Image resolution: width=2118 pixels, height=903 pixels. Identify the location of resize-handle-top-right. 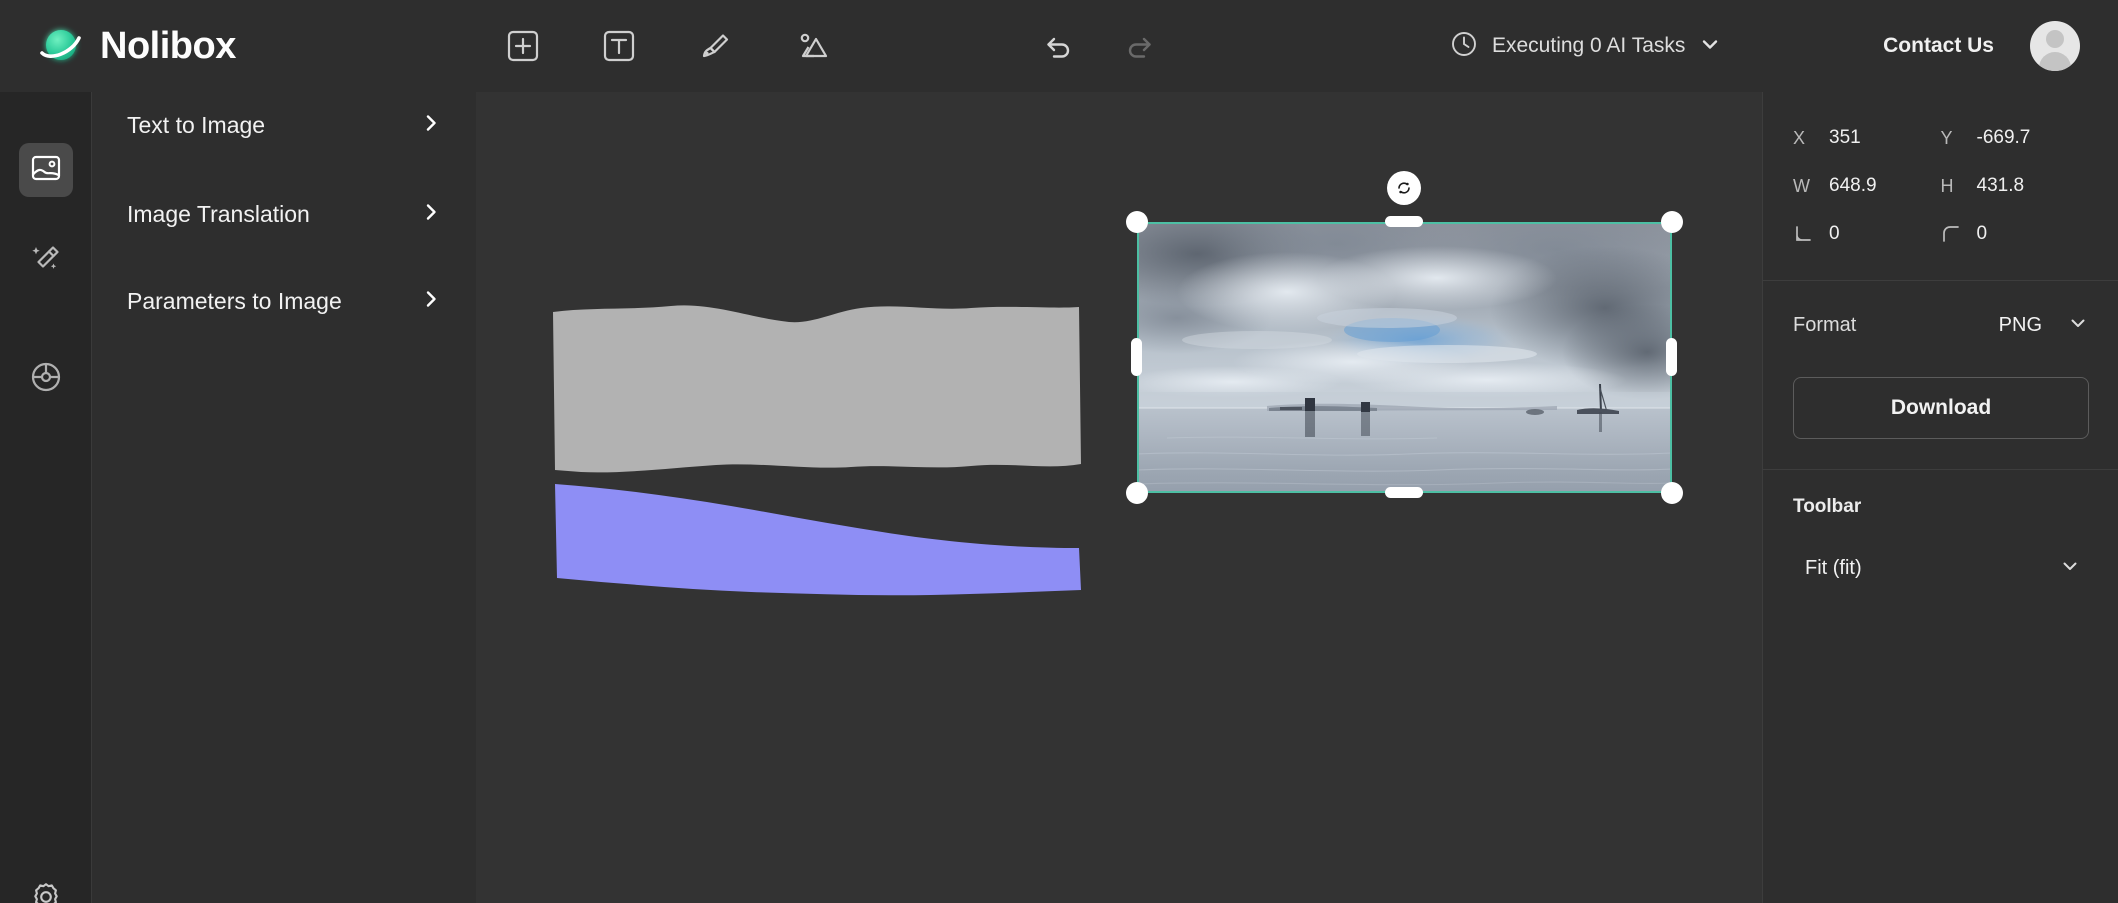
(1672, 222).